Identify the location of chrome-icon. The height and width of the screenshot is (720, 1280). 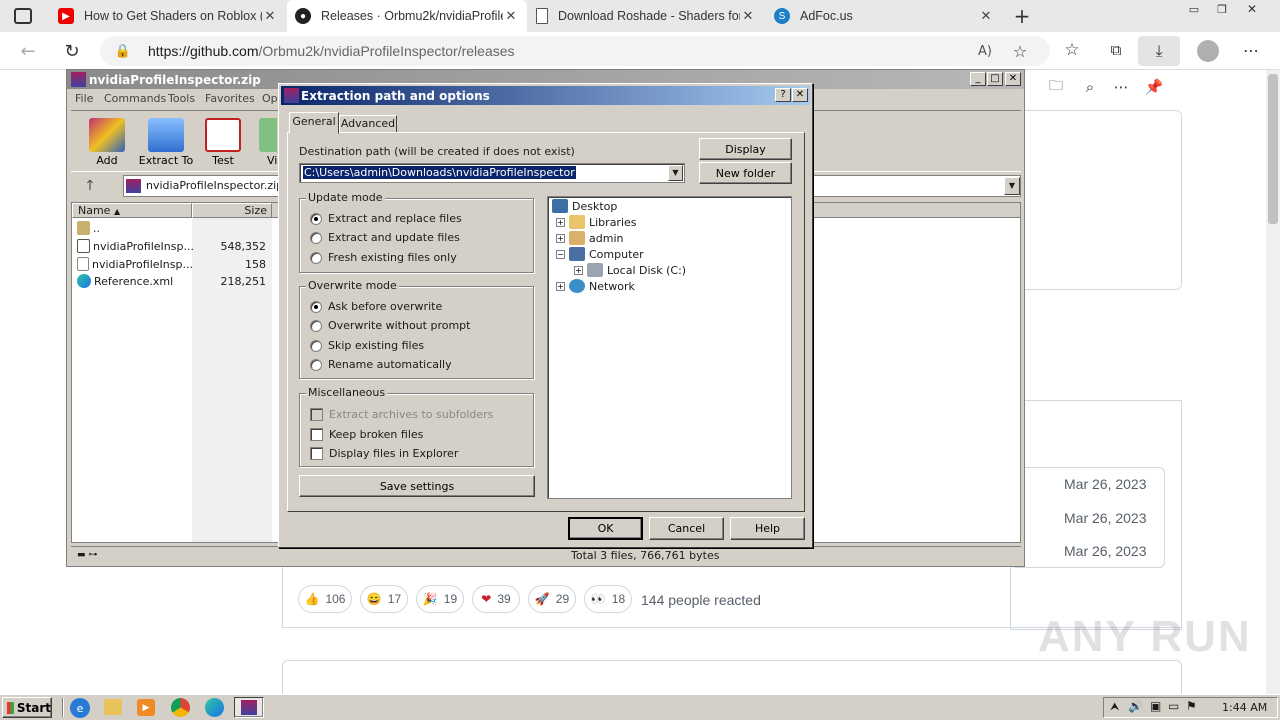
(180, 707).